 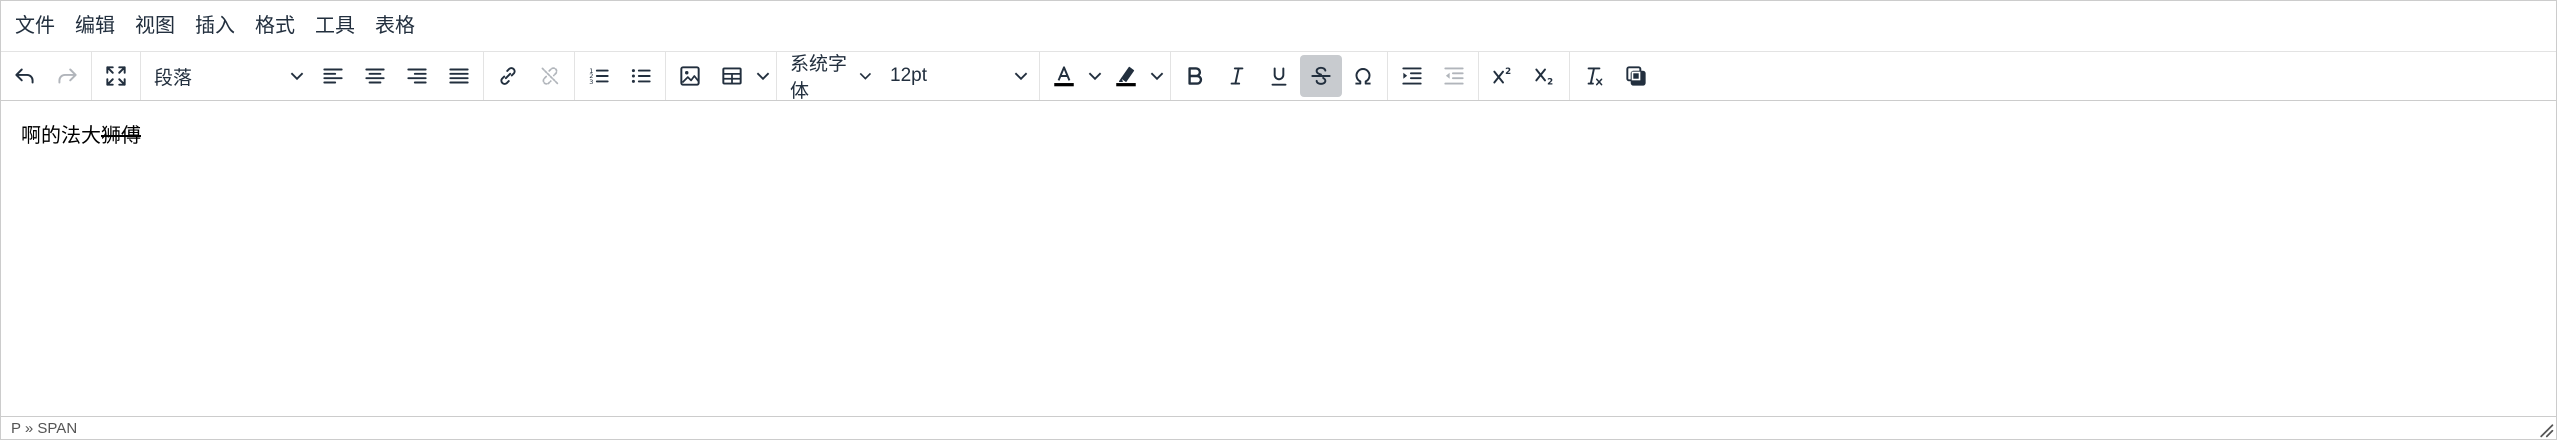 What do you see at coordinates (2547, 431) in the screenshot?
I see `resize-grip-icon` at bounding box center [2547, 431].